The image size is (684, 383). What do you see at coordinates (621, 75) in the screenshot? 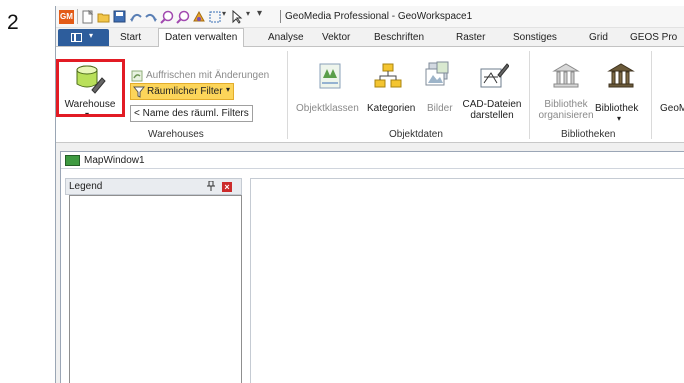
I see `library-icon` at bounding box center [621, 75].